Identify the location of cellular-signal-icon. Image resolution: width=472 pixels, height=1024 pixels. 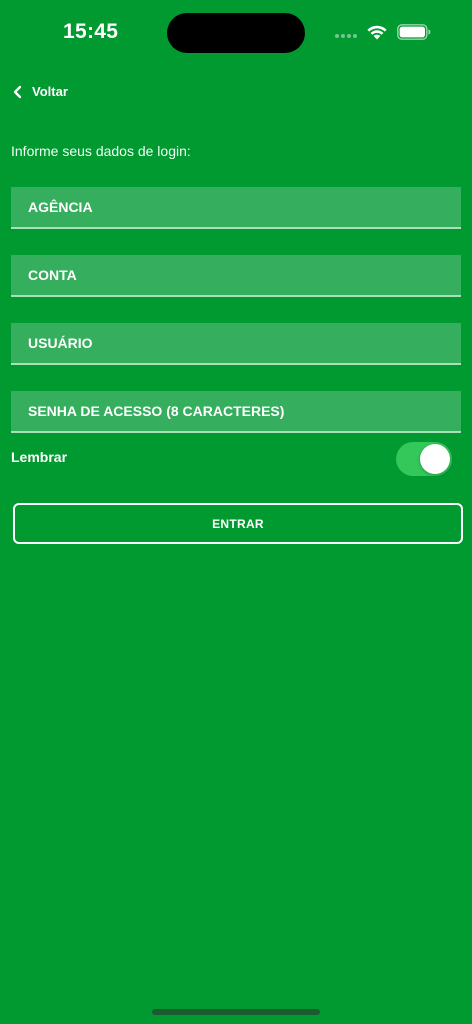
(346, 36).